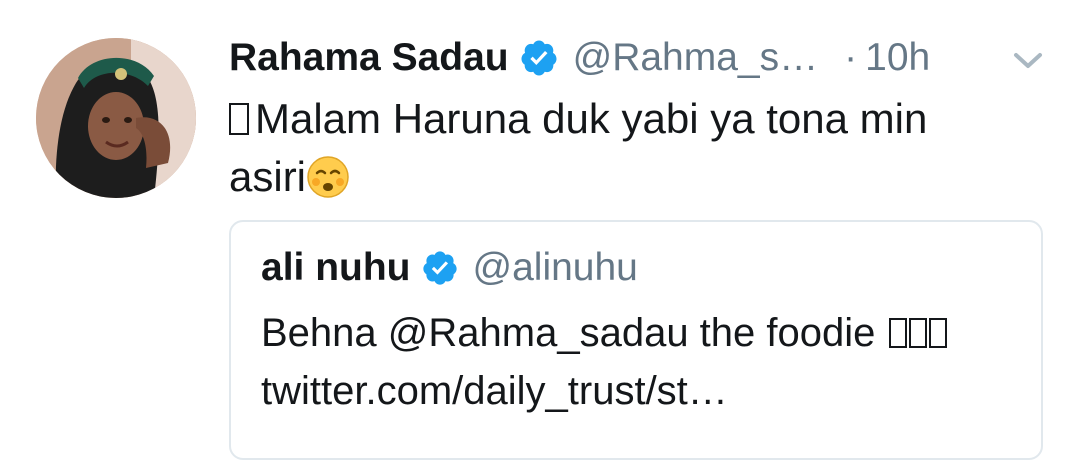  I want to click on flushed-face-icon, so click(328, 177).